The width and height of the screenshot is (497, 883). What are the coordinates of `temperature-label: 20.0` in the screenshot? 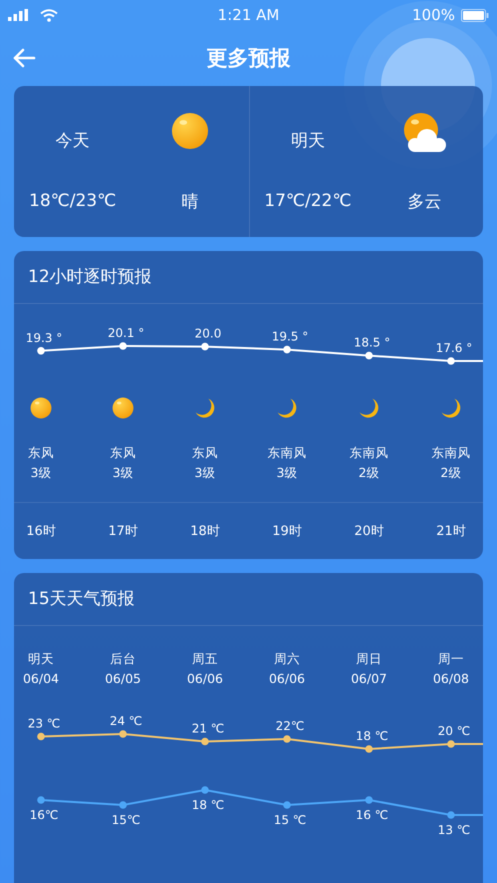 It's located at (208, 333).